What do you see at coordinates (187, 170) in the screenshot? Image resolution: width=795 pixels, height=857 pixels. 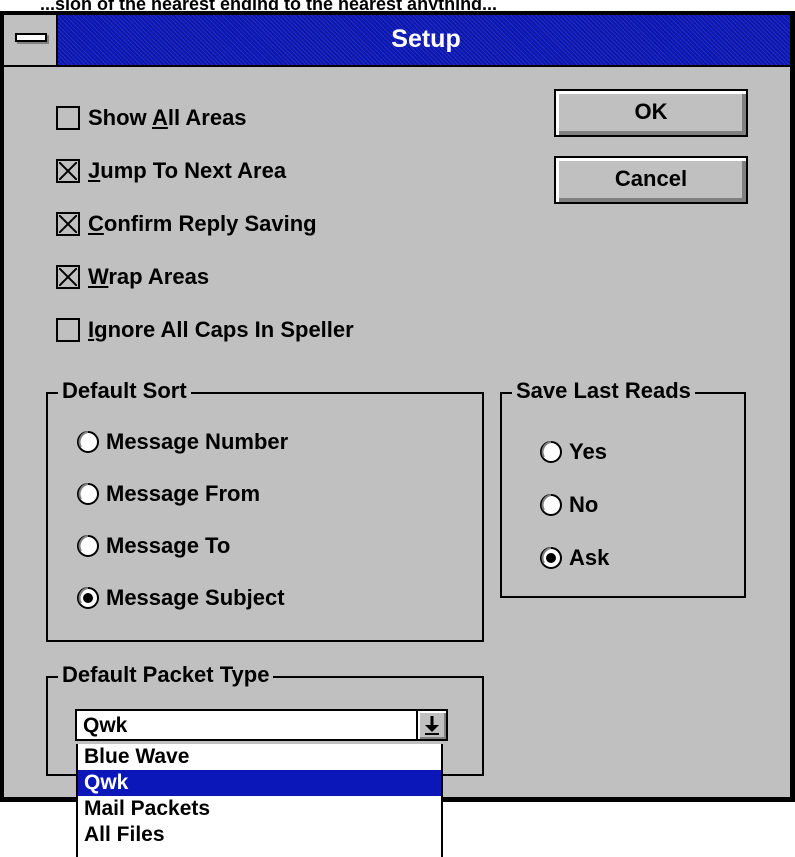 I see `checkbox-label: Jump To Next Area` at bounding box center [187, 170].